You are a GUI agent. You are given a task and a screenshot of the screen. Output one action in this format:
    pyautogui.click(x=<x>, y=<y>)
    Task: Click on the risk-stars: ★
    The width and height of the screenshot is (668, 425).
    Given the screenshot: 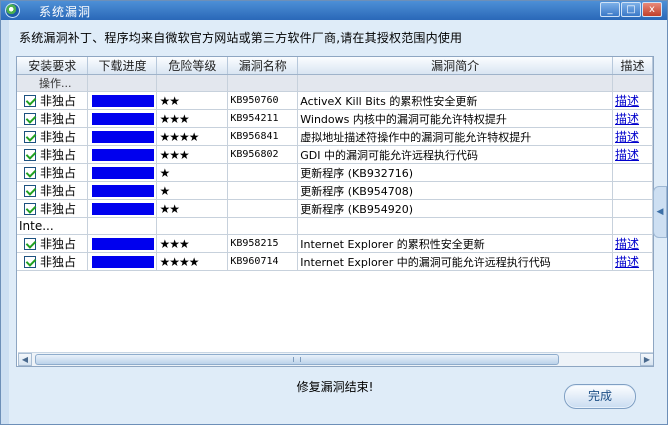 What is the action you would take?
    pyautogui.click(x=192, y=172)
    